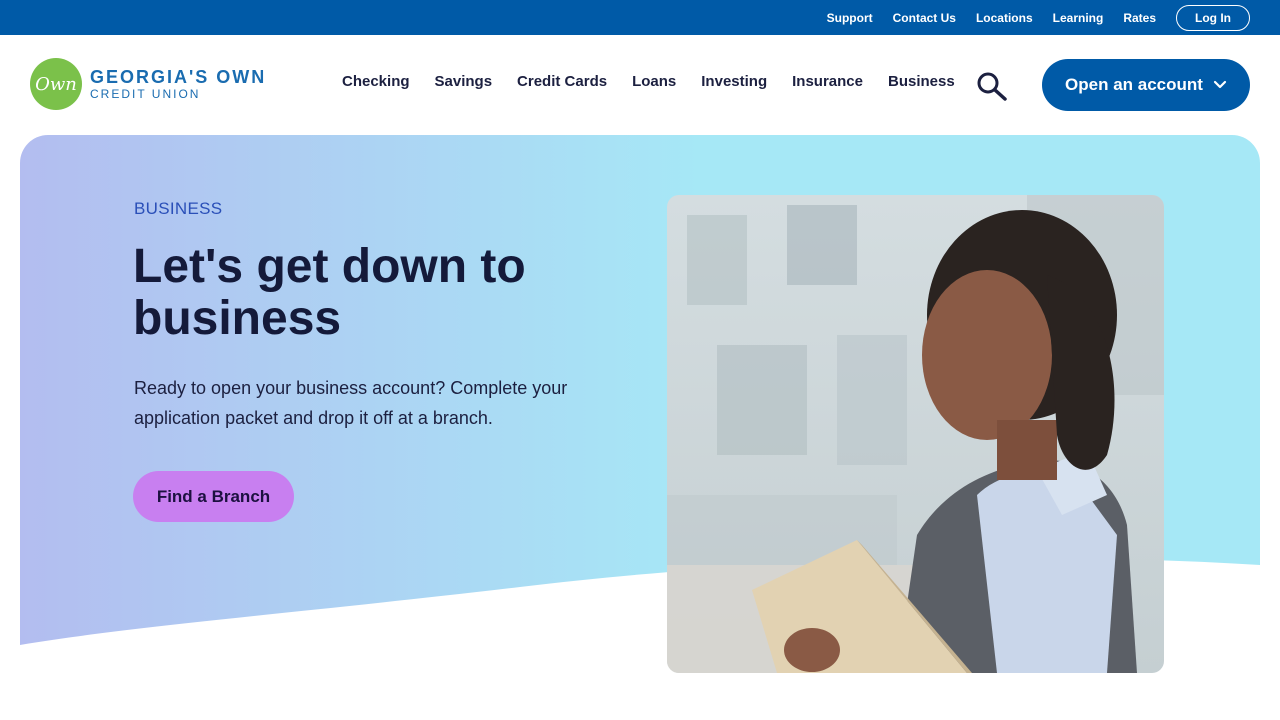  I want to click on nav-loans: Loans, so click(654, 81).